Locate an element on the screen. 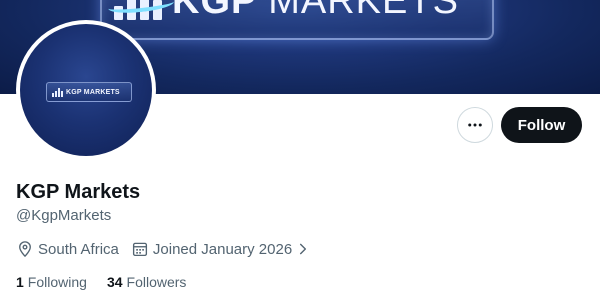 This screenshot has height=294, width=600. followers-label: Followers is located at coordinates (156, 282).